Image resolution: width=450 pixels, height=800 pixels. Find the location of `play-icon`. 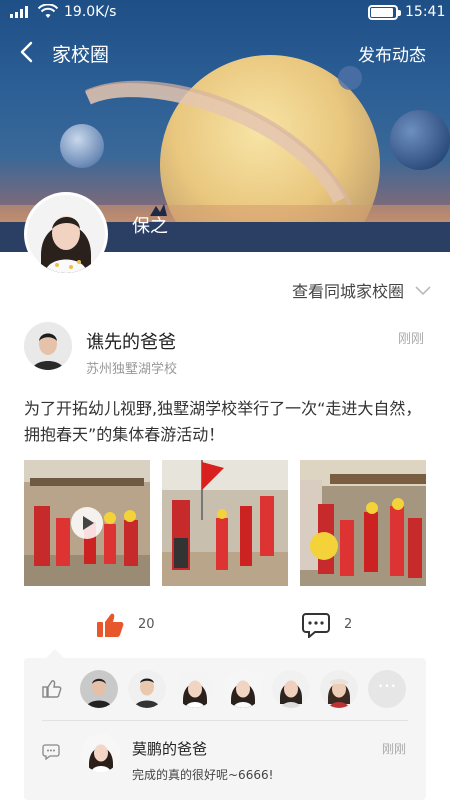

play-icon is located at coordinates (87, 523).